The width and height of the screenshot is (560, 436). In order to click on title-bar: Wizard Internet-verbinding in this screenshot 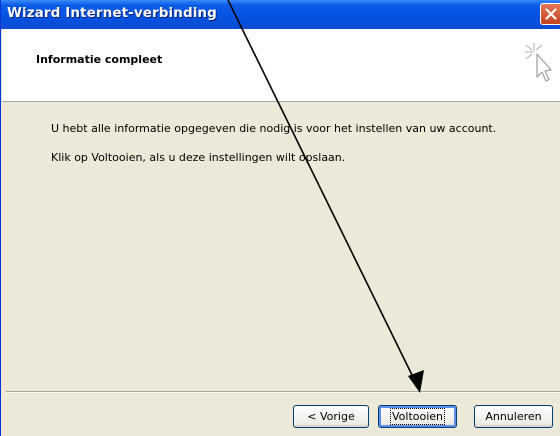, I will do `click(280, 14)`.